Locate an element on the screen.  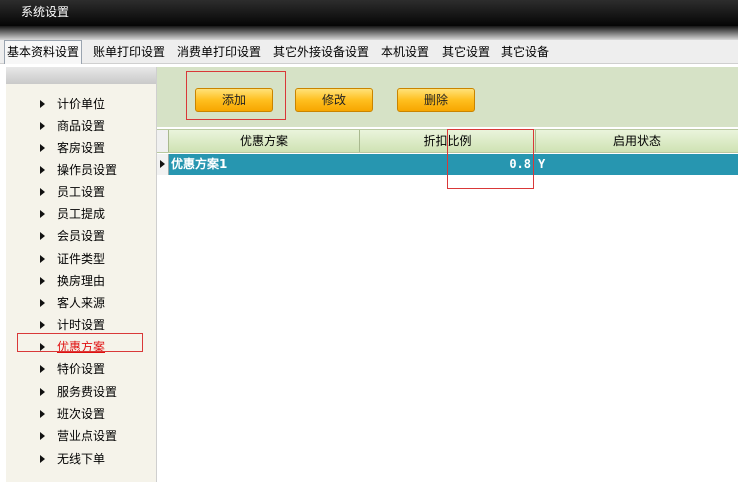
title-gradient-band is located at coordinates (369, 33).